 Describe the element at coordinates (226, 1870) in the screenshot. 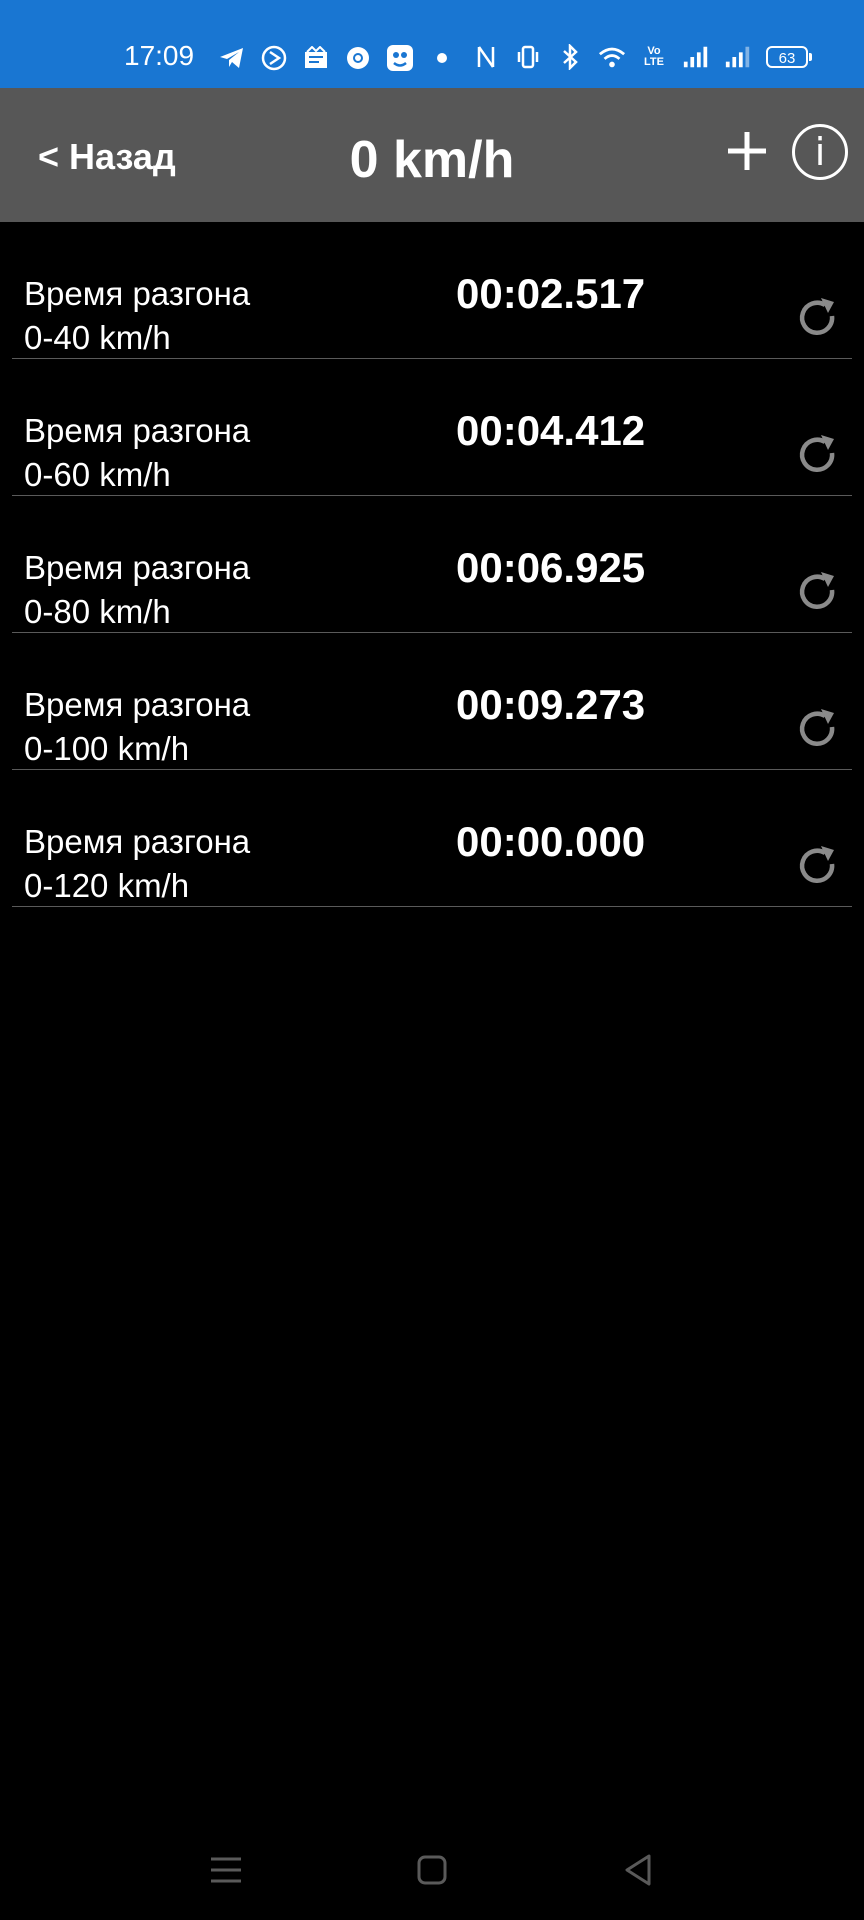

I see `menu-icon` at that location.